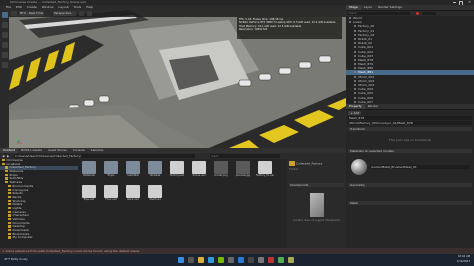  Describe the element at coordinates (4, 55) in the screenshot. I see `snap-tool-icon` at that location.